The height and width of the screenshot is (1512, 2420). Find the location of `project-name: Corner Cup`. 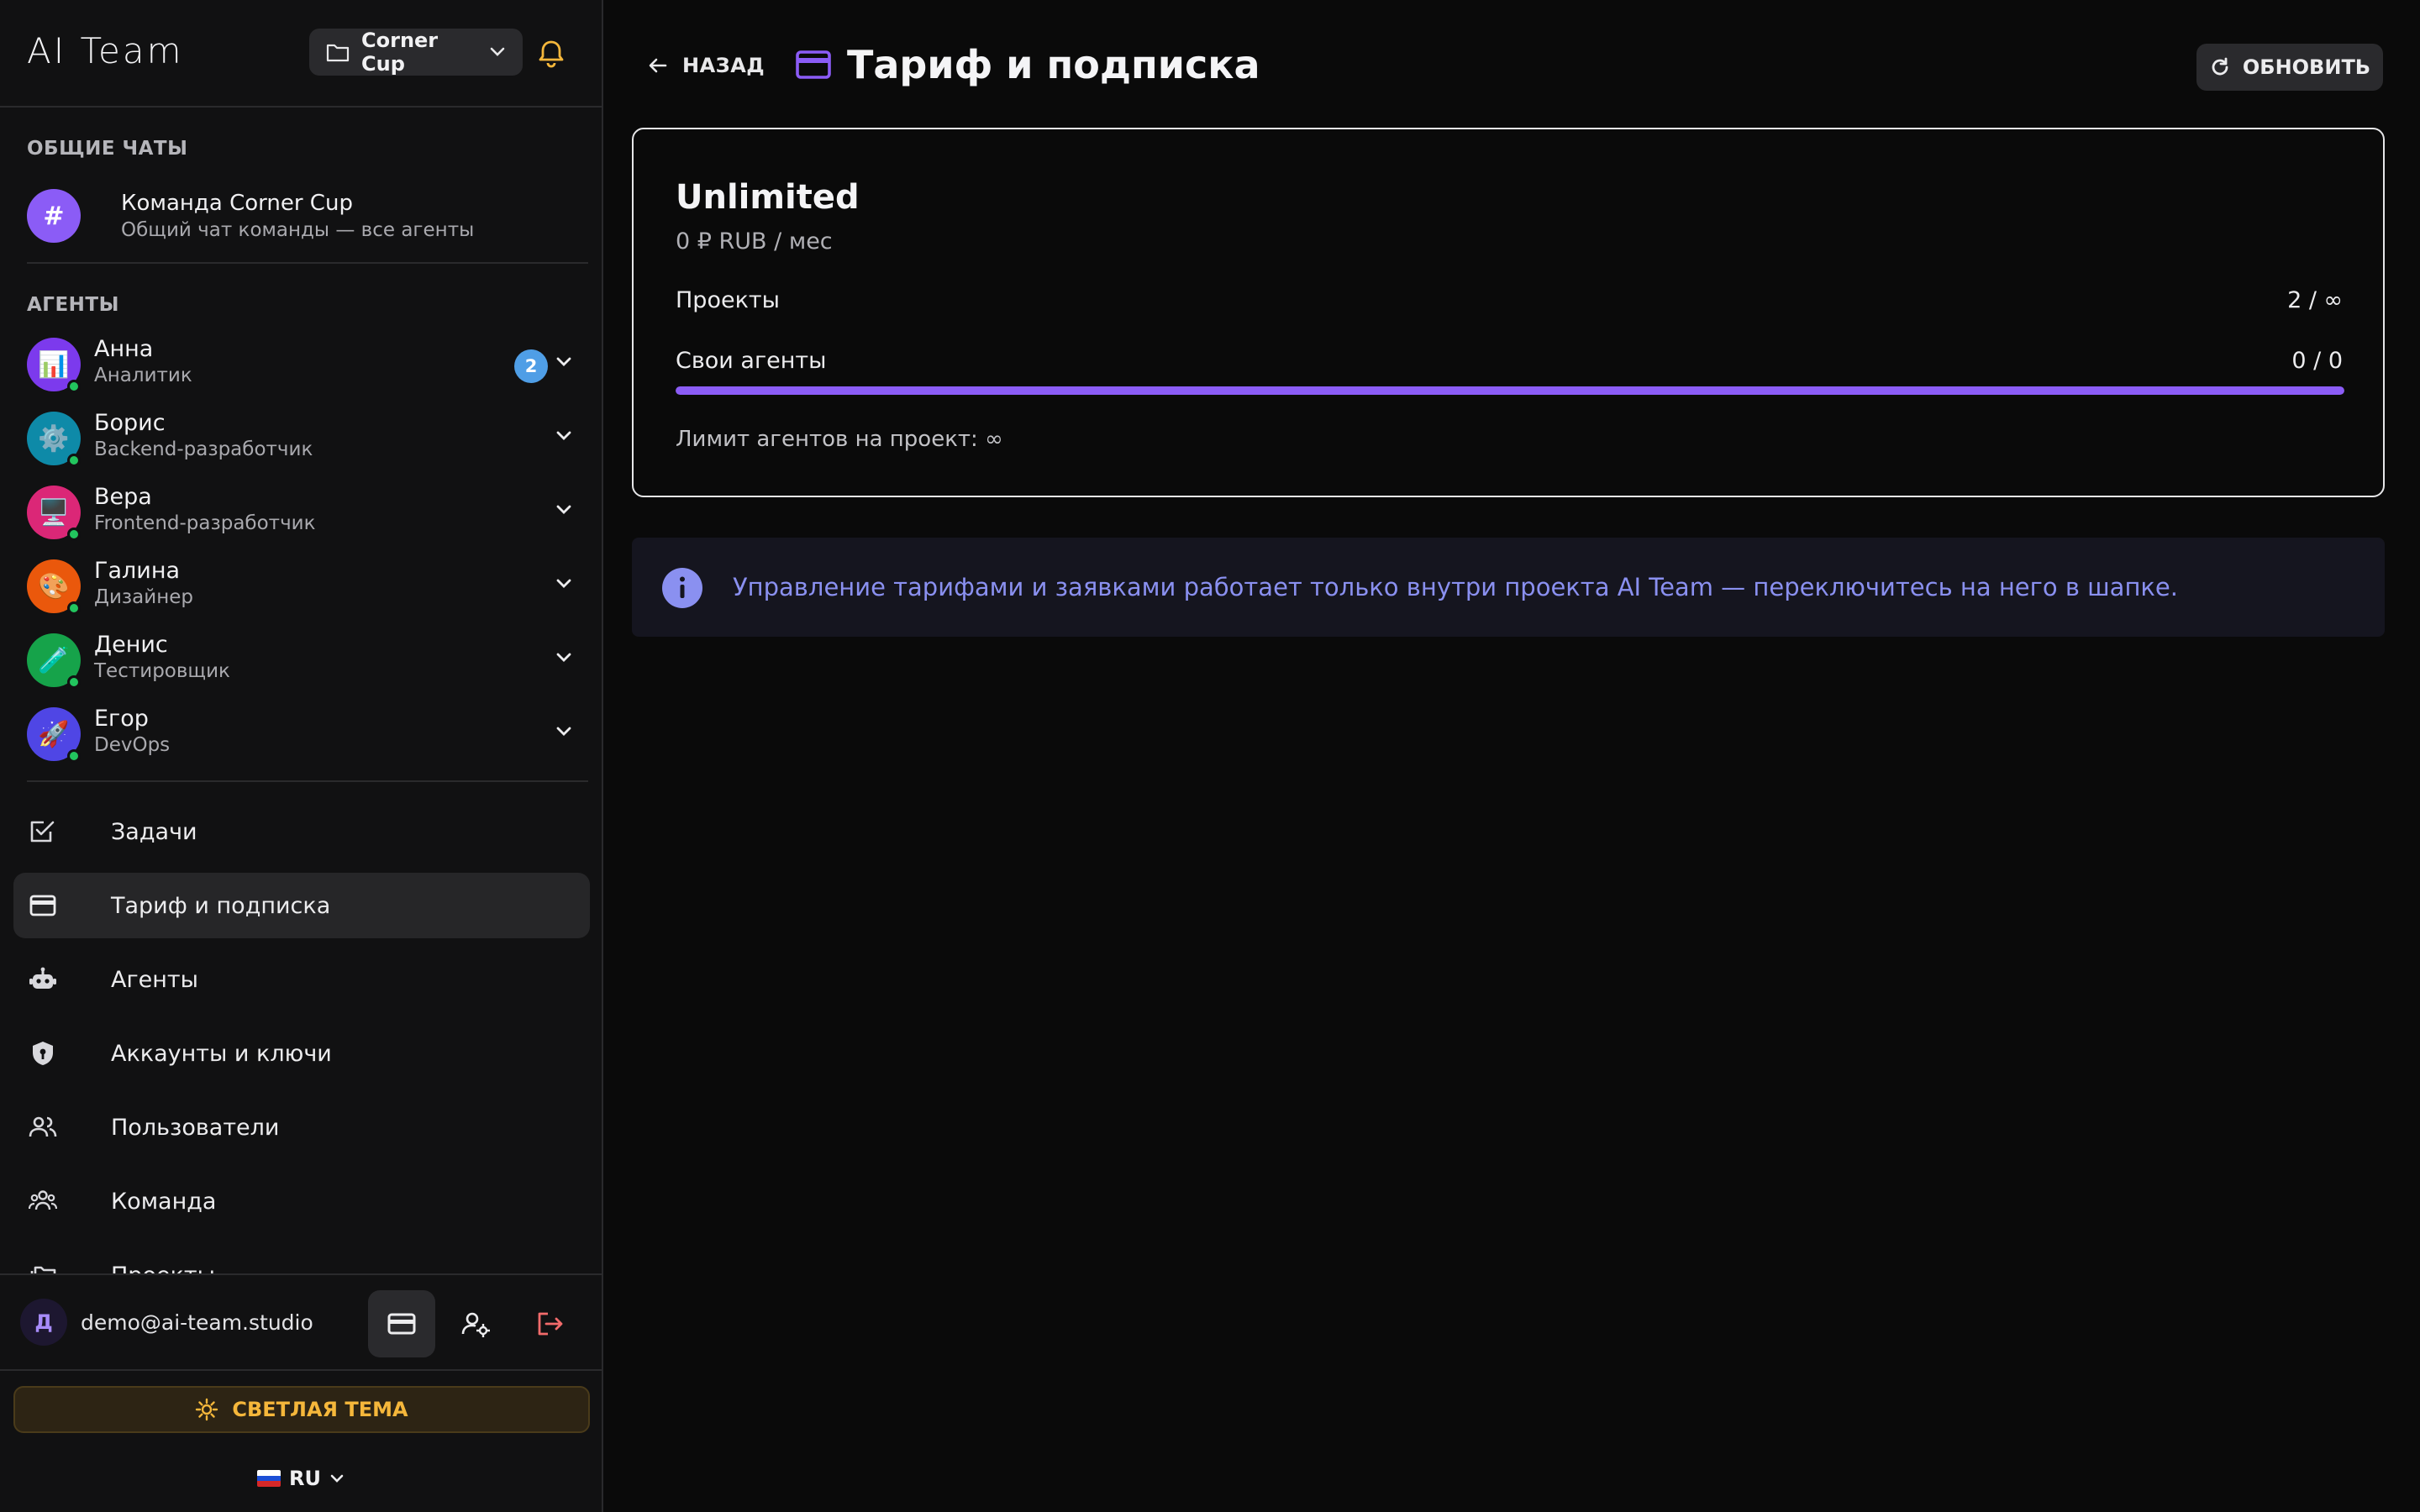

project-name: Corner Cup is located at coordinates (400, 52).